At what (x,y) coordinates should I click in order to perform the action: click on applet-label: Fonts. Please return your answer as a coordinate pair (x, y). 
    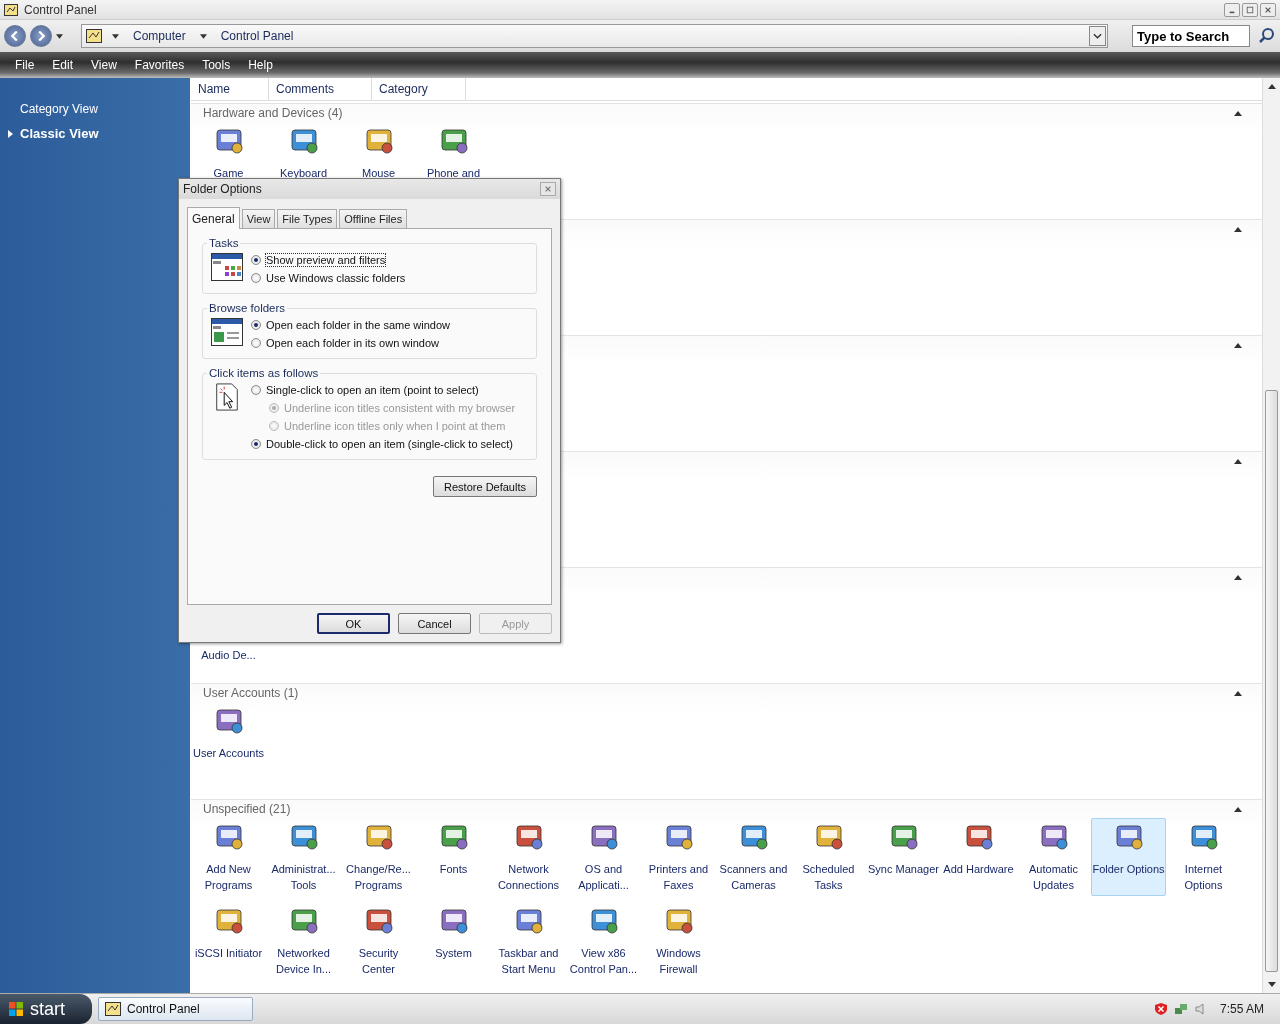
    Looking at the image, I should click on (453, 869).